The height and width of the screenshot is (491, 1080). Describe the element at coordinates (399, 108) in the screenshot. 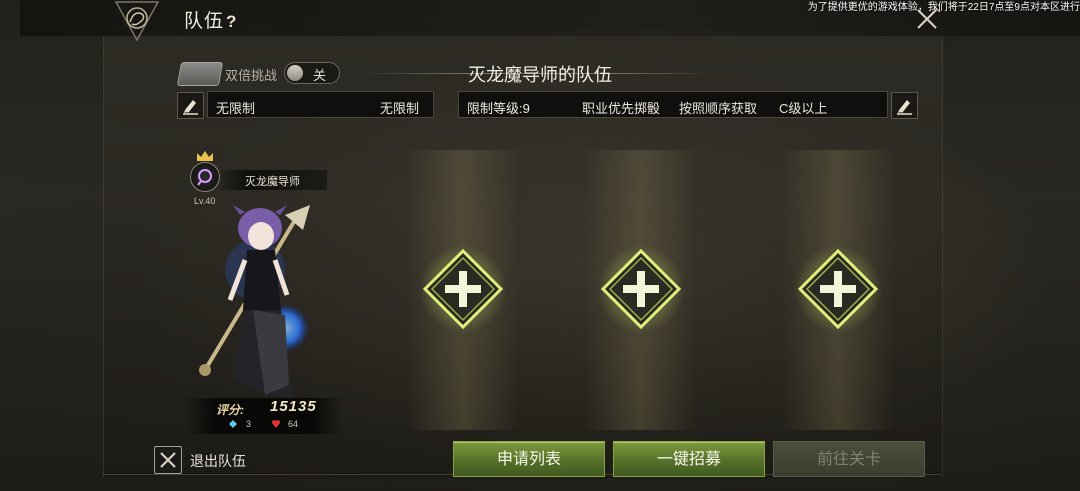

I see `left-field-right-value: 无限制` at that location.